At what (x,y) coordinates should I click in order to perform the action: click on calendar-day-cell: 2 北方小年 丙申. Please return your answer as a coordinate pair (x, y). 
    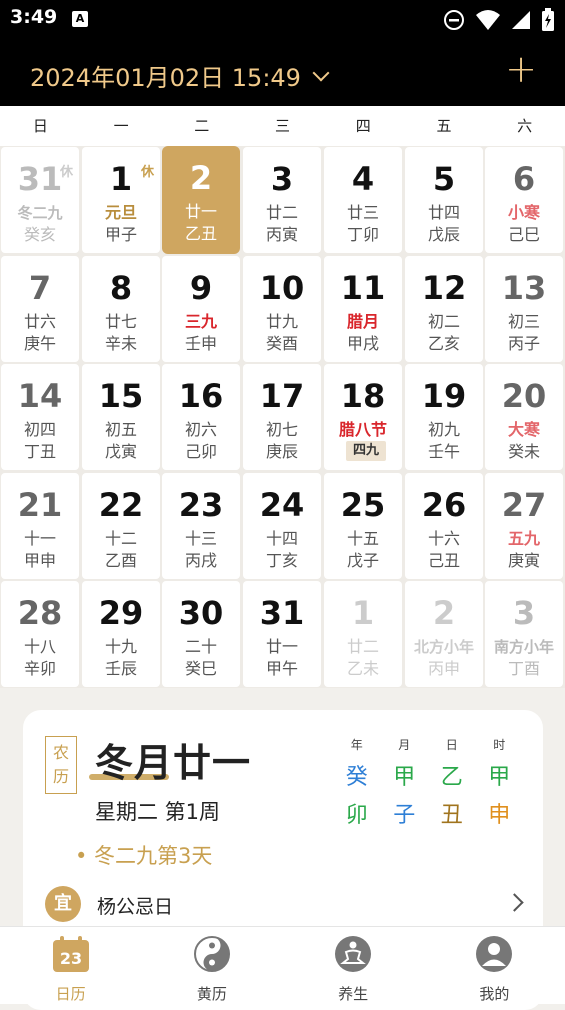
    Looking at the image, I should click on (444, 634).